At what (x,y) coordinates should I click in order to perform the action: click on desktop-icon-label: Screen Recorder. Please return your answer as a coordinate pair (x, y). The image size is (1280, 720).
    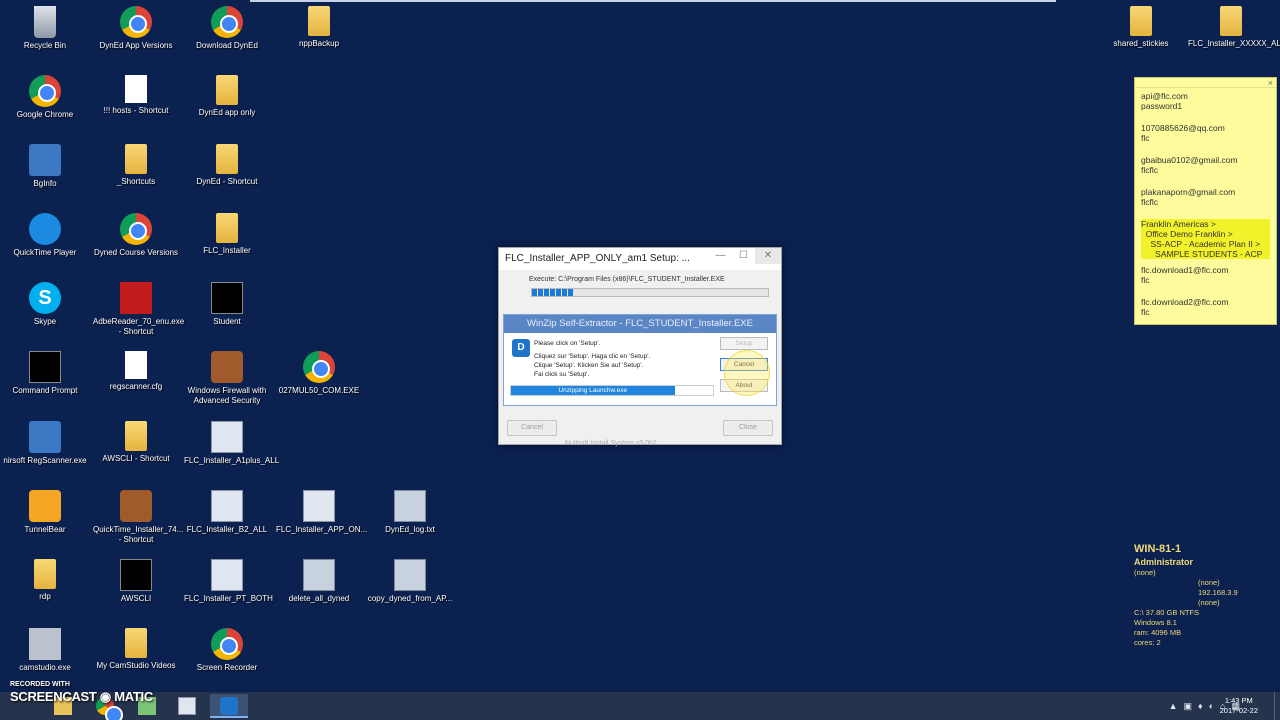
    Looking at the image, I should click on (227, 667).